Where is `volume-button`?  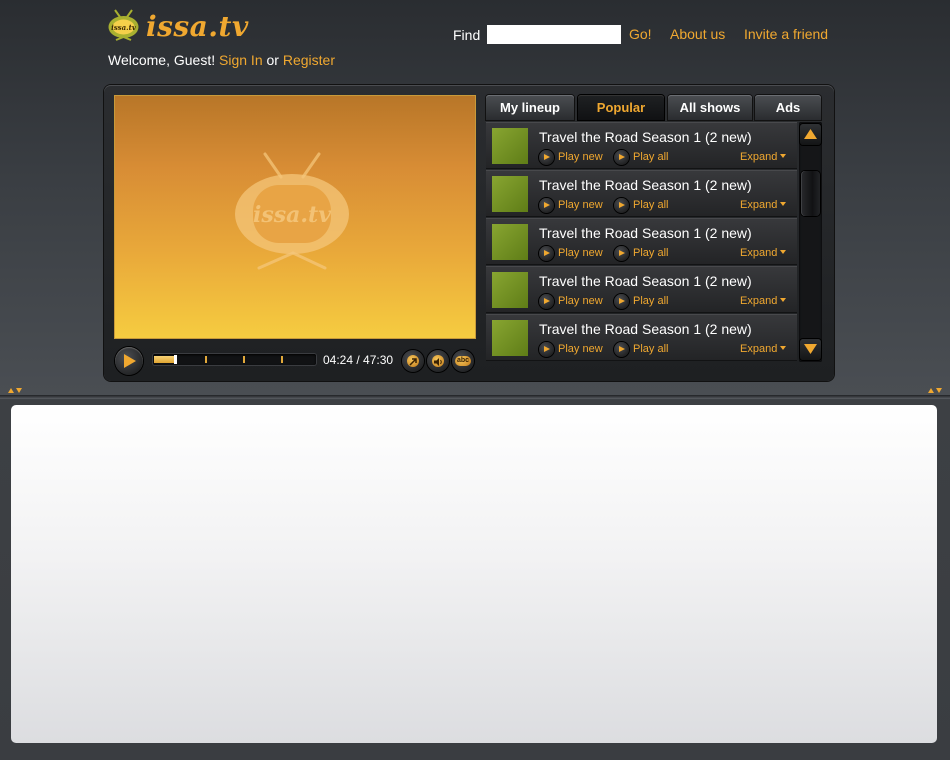 volume-button is located at coordinates (438, 361).